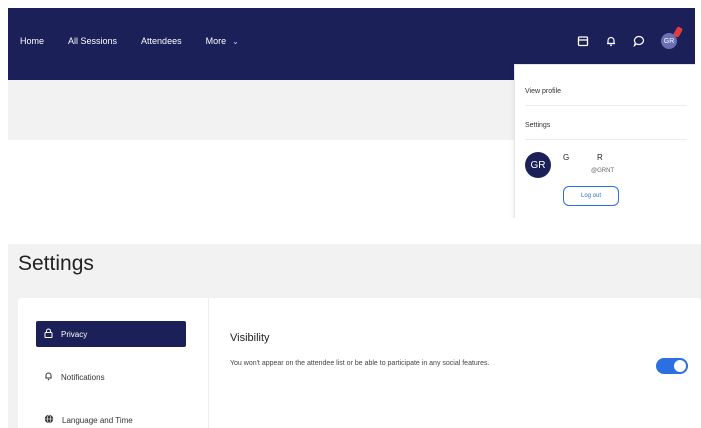 The height and width of the screenshot is (428, 701). What do you see at coordinates (250, 338) in the screenshot?
I see `visibility-title: Visibility` at bounding box center [250, 338].